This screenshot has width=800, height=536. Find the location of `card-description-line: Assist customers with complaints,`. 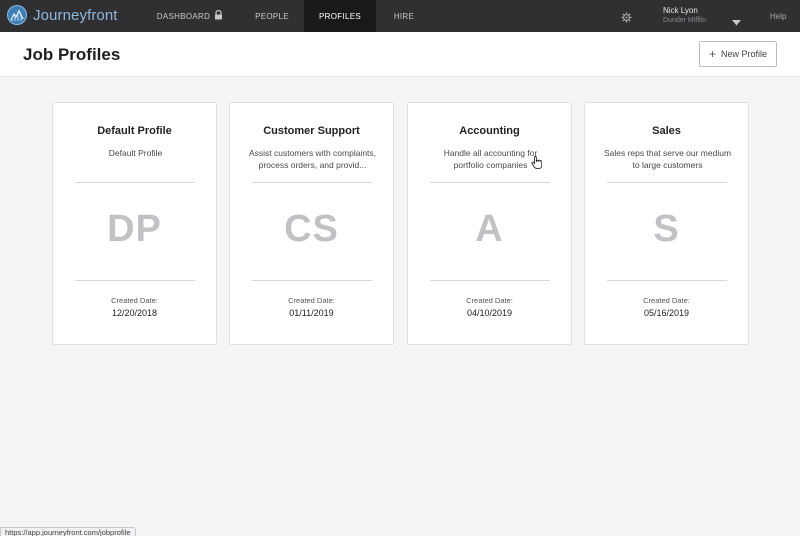

card-description-line: Assist customers with complaints, is located at coordinates (312, 153).